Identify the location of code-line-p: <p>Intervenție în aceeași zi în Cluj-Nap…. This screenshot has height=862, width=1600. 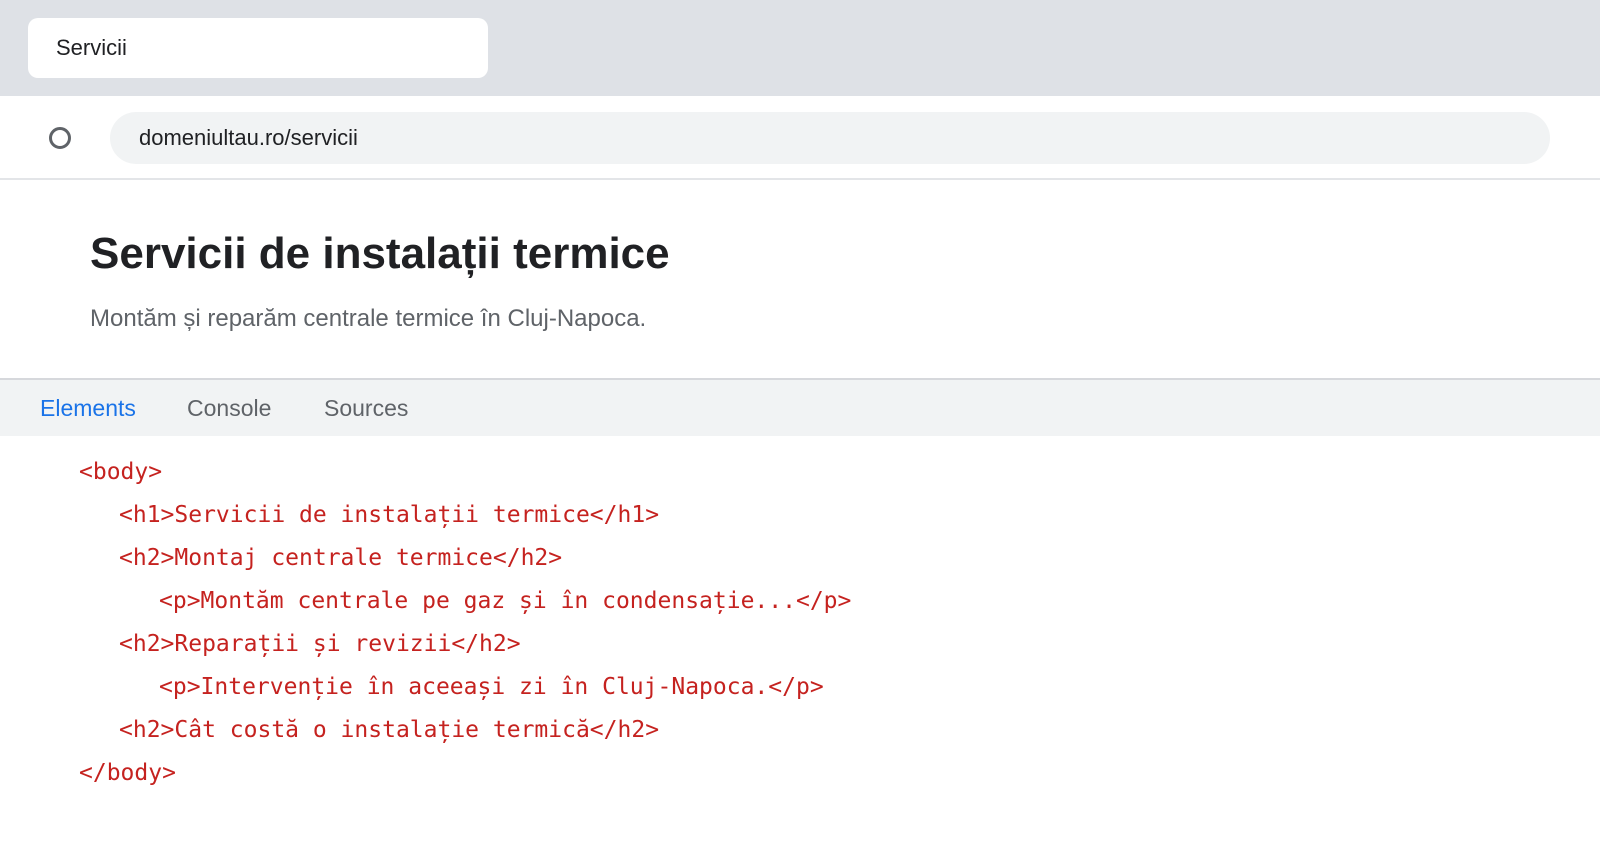
(491, 687).